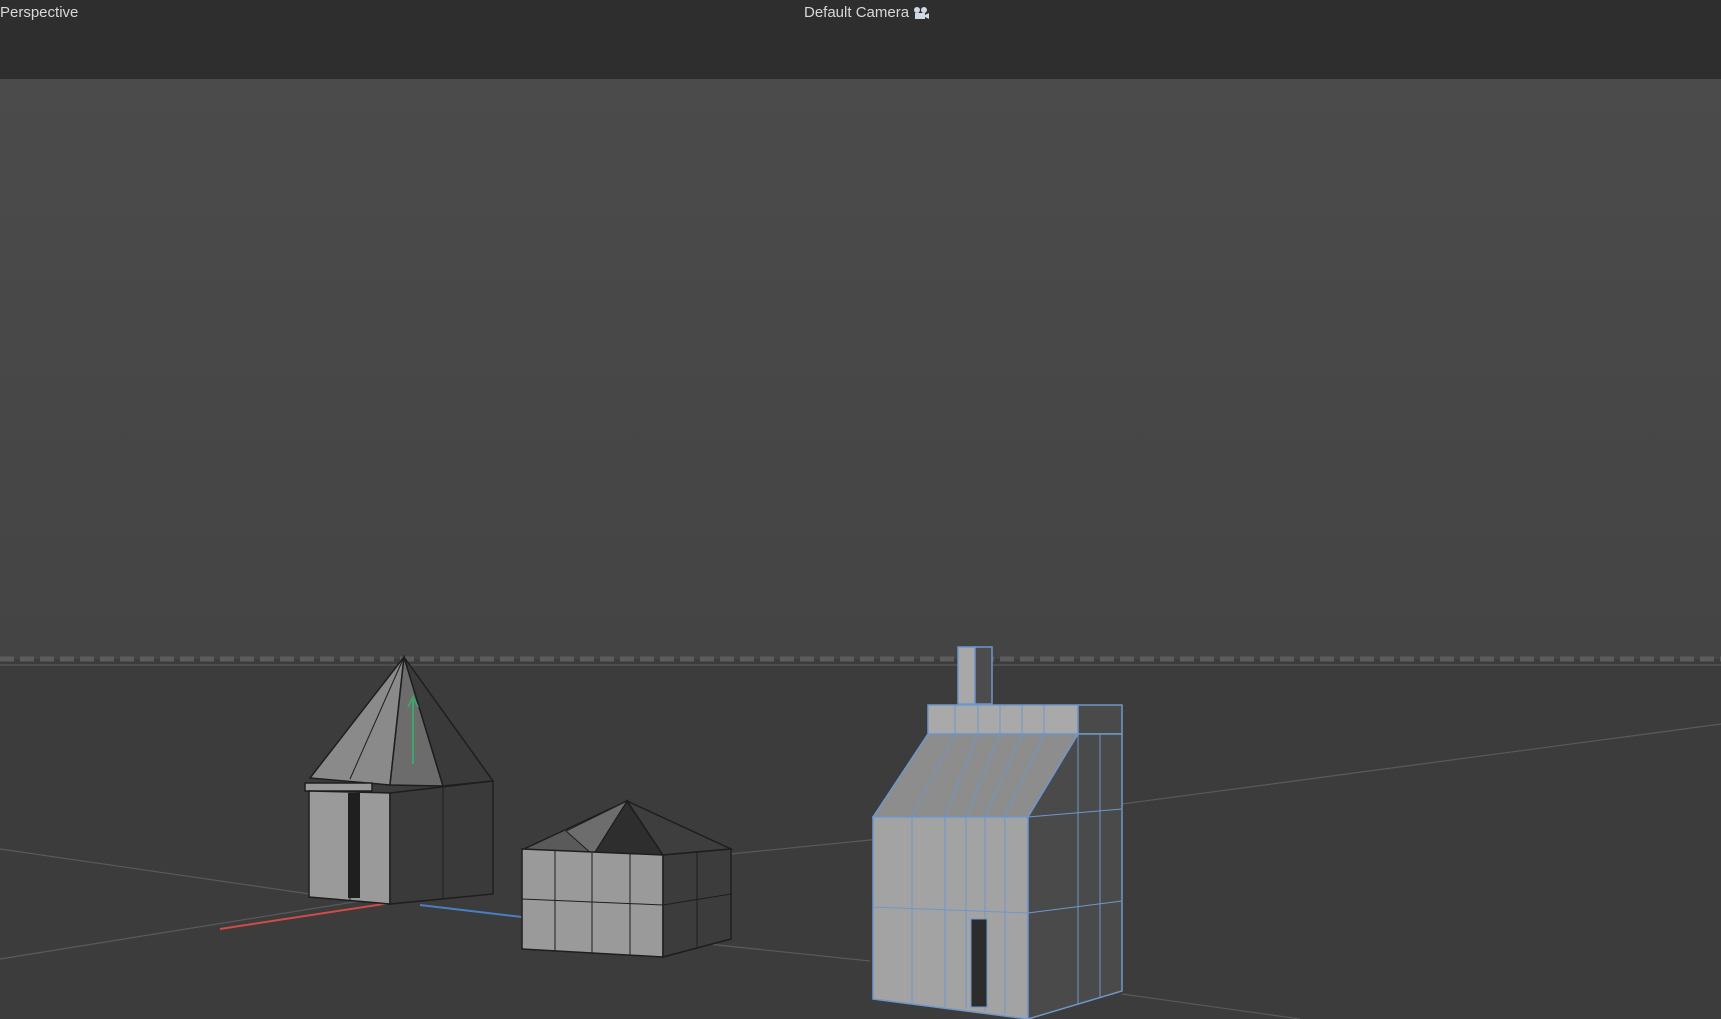 The image size is (1721, 1019). Describe the element at coordinates (39, 12) in the screenshot. I see `view-mode-menu: Perspective` at that location.